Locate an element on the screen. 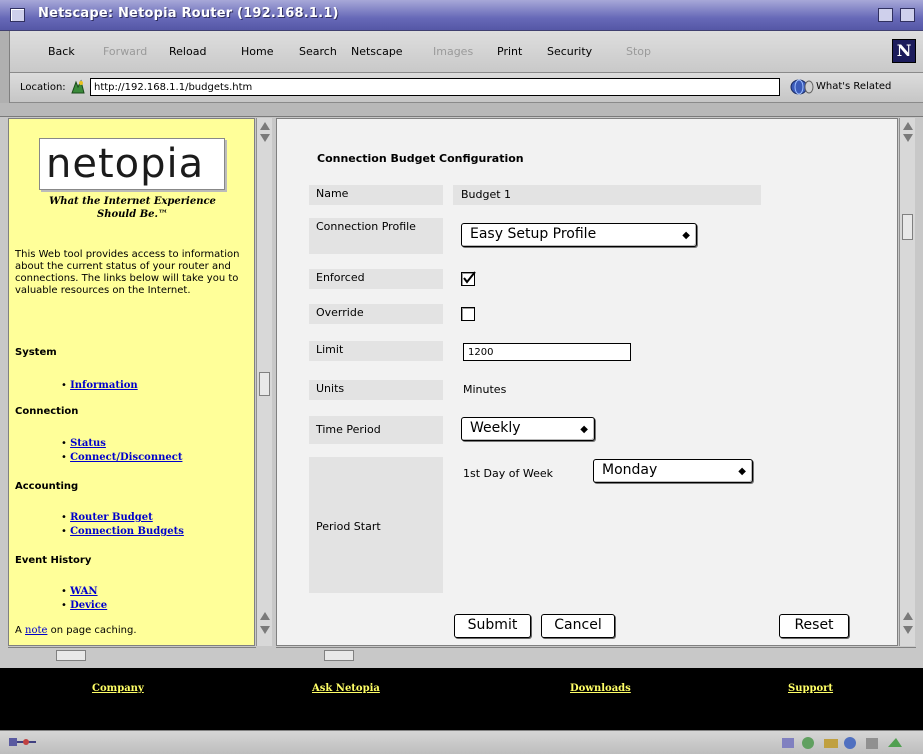 The image size is (923, 754). footer-link-downloads: Downloads is located at coordinates (600, 688).